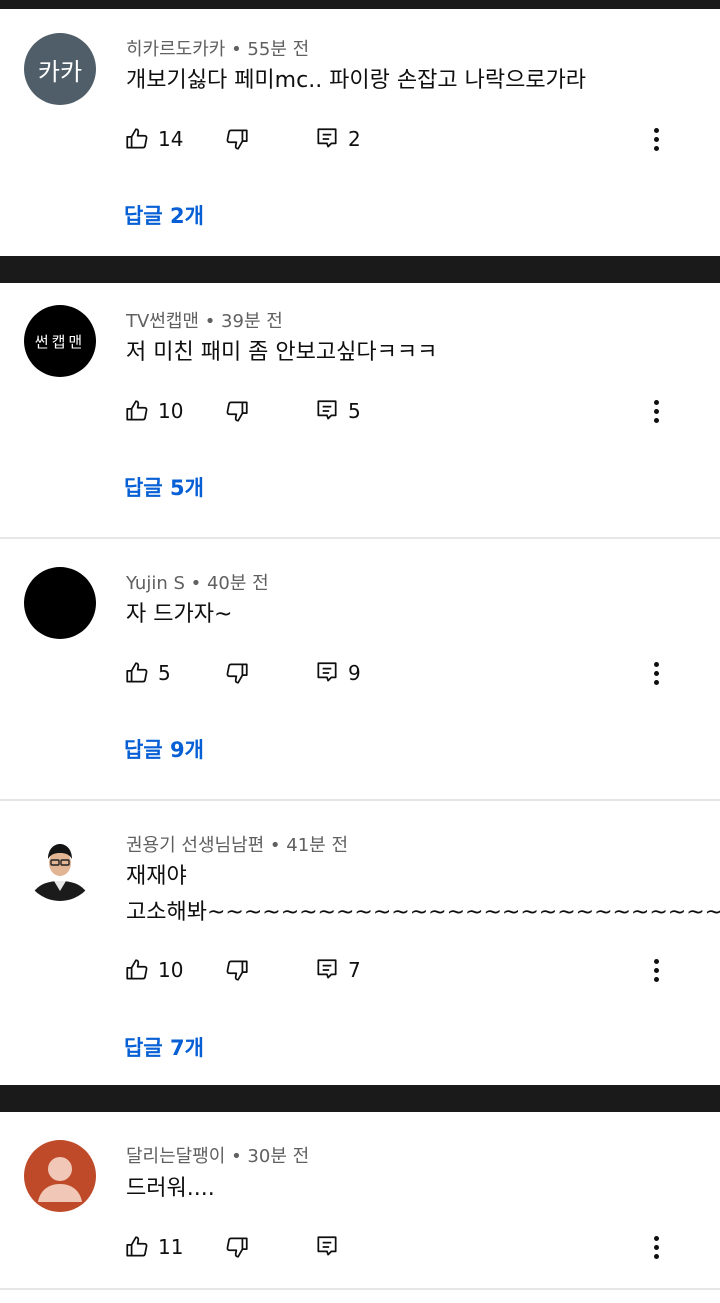  I want to click on comment-actions: 10 7, so click(404, 970).